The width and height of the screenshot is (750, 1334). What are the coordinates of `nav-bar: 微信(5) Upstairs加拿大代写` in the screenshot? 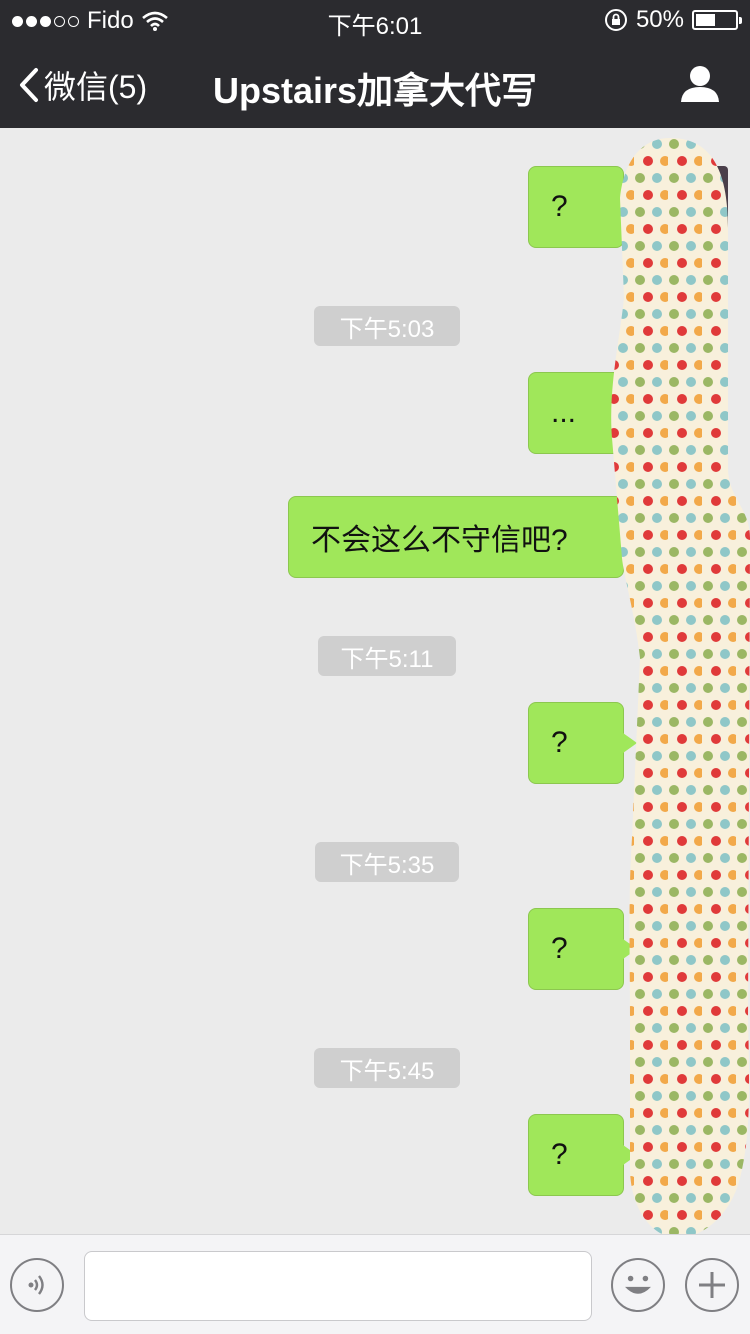 It's located at (375, 84).